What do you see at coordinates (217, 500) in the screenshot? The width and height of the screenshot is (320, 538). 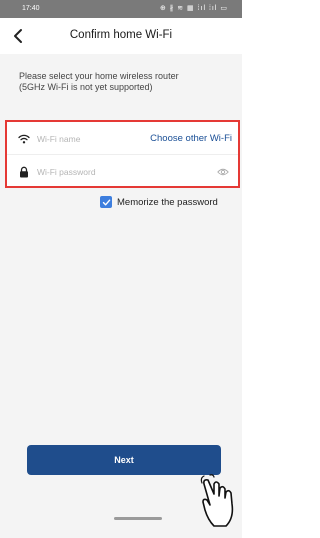 I see `tap-hand-icon` at bounding box center [217, 500].